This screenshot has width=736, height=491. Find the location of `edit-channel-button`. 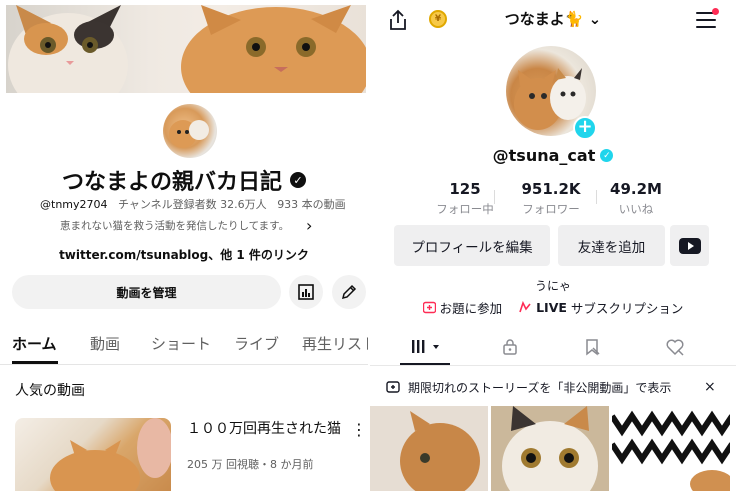

edit-channel-button is located at coordinates (349, 292).